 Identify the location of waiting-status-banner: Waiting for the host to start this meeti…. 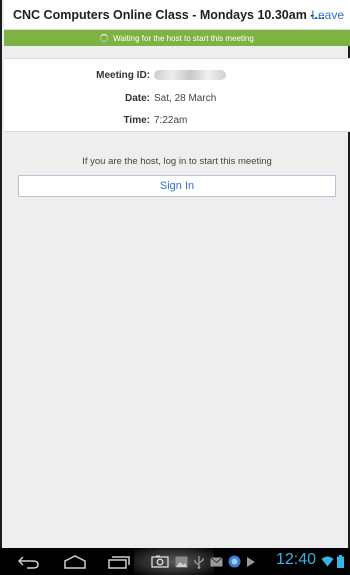
(177, 38).